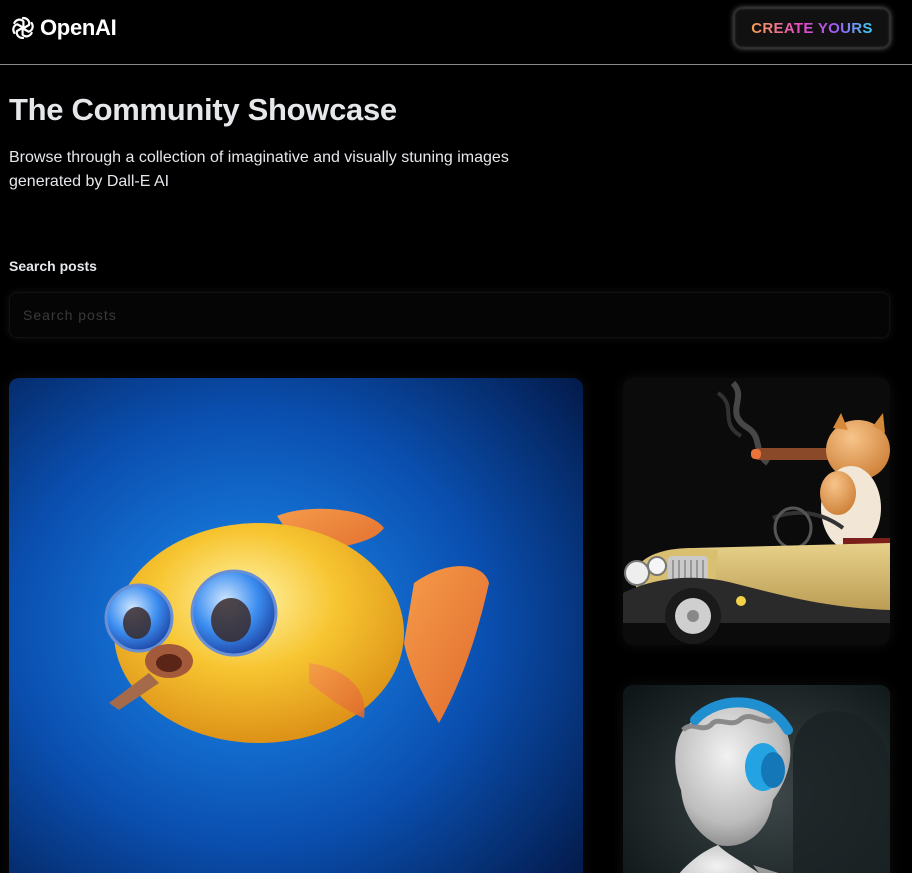 The width and height of the screenshot is (912, 873). I want to click on brand-name: OpenAI, so click(78, 27).